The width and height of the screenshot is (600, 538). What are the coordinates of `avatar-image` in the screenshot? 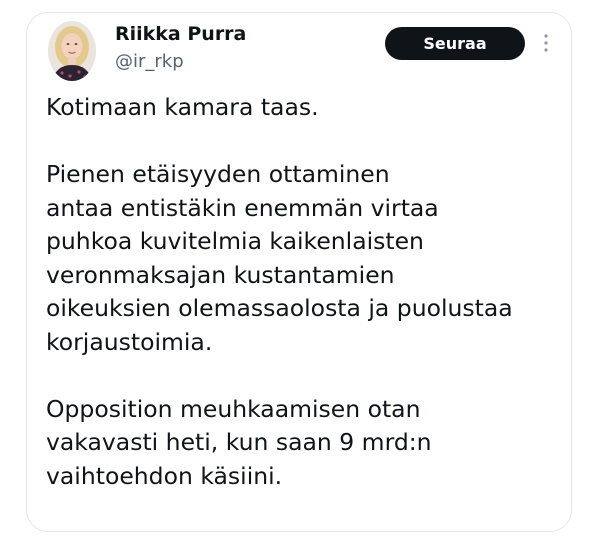 It's located at (72, 51).